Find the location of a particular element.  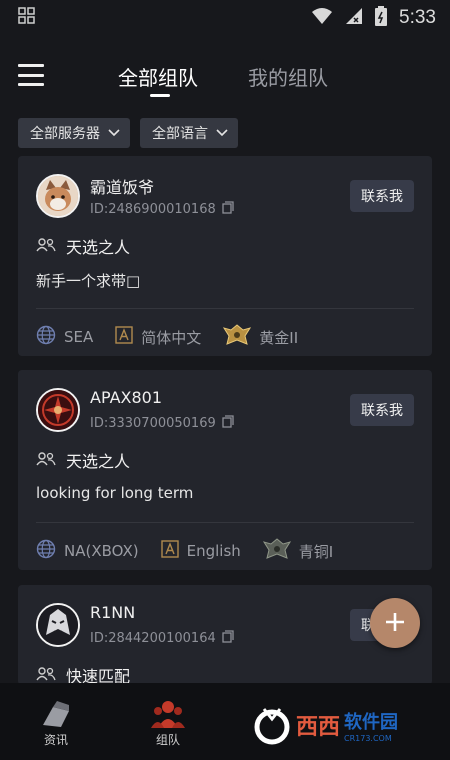

tab-my-teams: 我的组队 is located at coordinates (288, 76).